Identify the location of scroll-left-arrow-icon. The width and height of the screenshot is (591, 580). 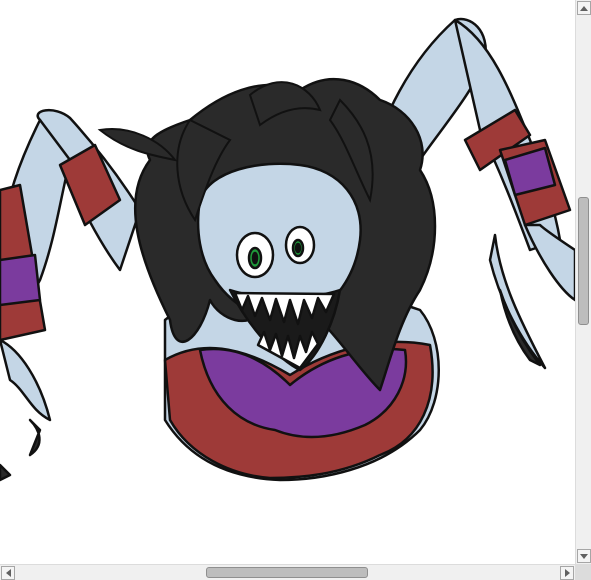
(8, 573).